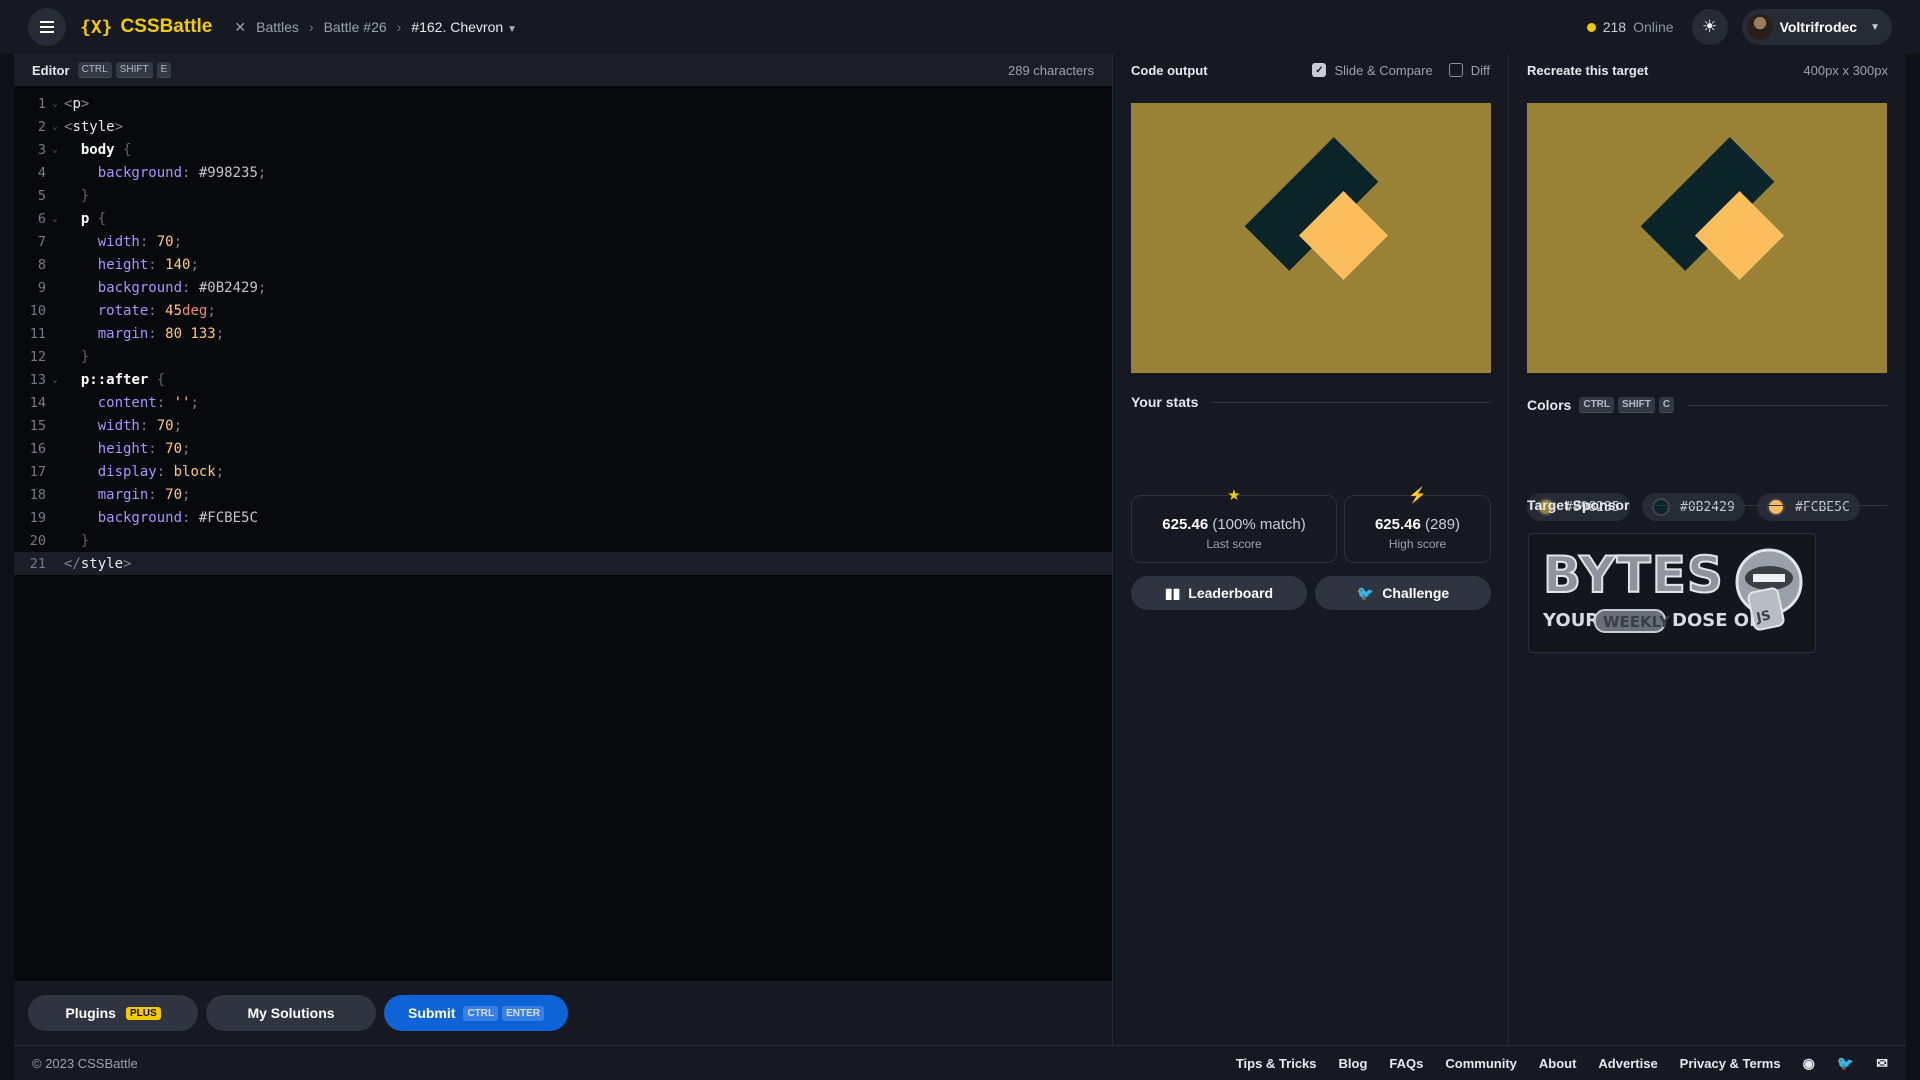 This screenshot has width=1920, height=1080. Describe the element at coordinates (563, 172) in the screenshot. I see `code-line: 4 background: #998235;` at that location.